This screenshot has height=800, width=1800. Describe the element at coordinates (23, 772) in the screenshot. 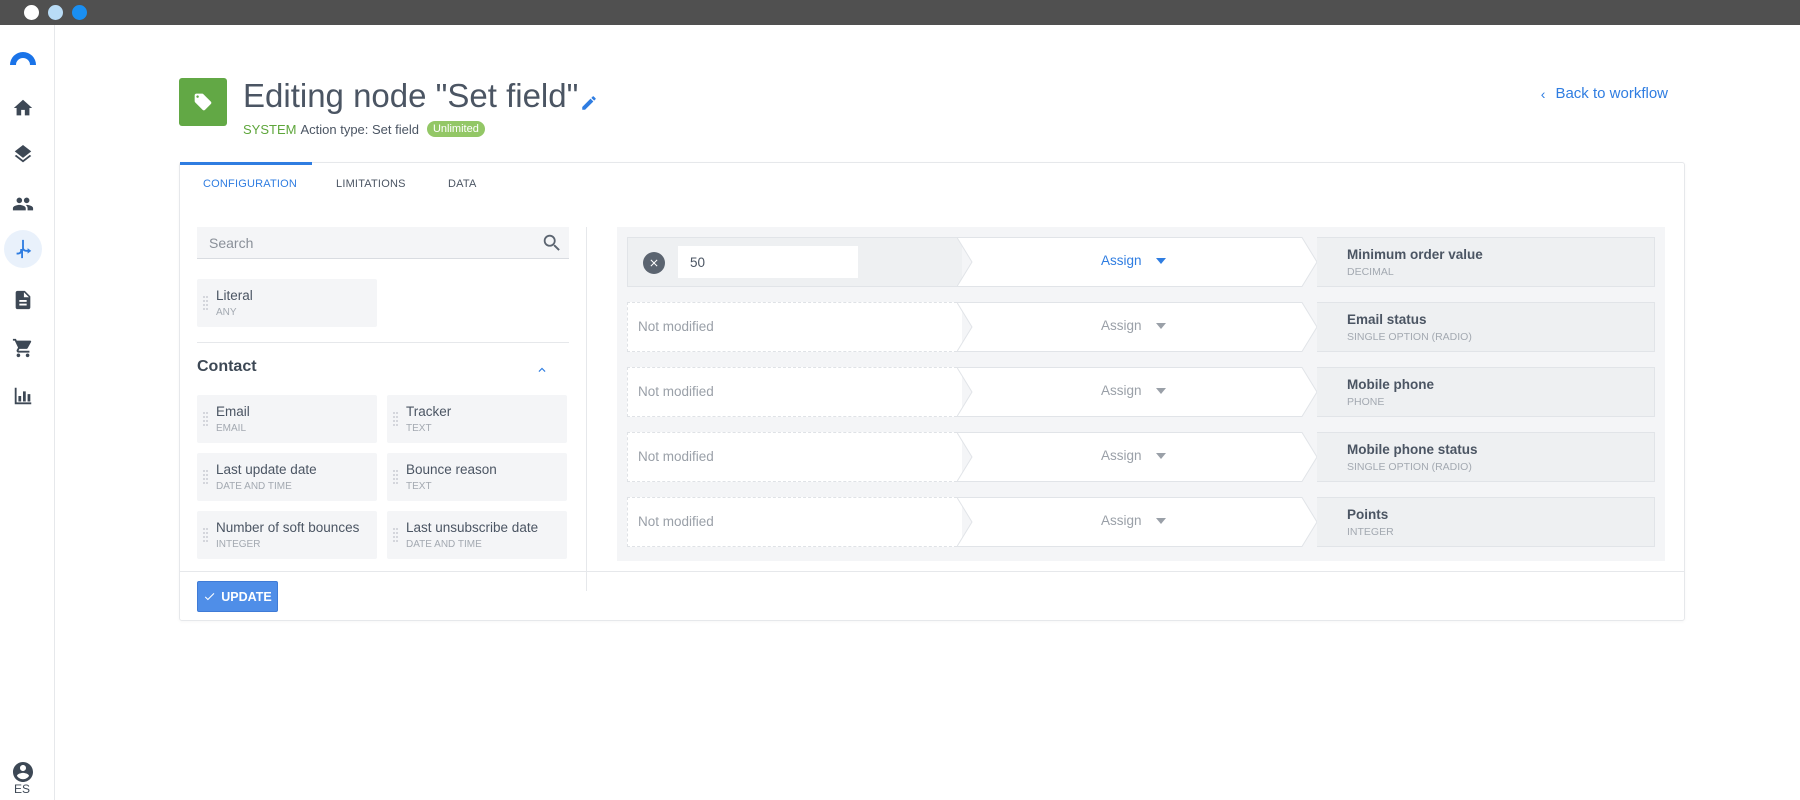

I see `user-account-icon` at that location.